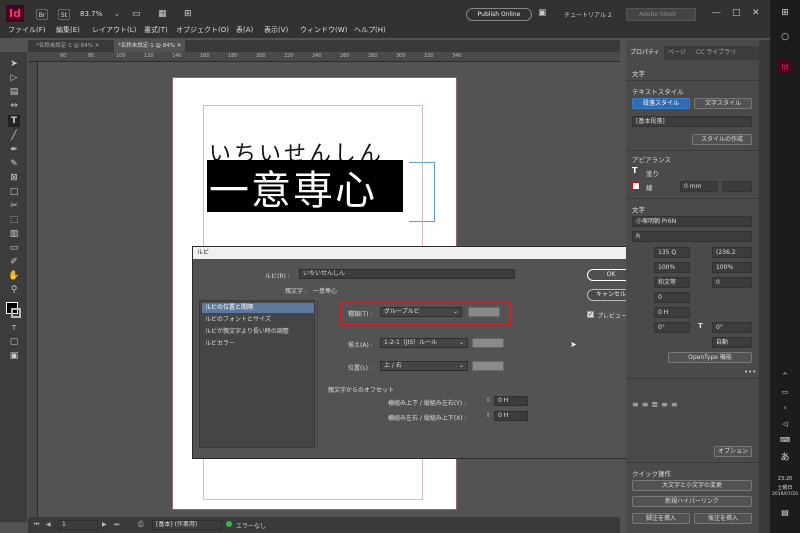 Image resolution: width=800 pixels, height=533 pixels. I want to click on stroke-weight-field: 0 mm, so click(699, 186).